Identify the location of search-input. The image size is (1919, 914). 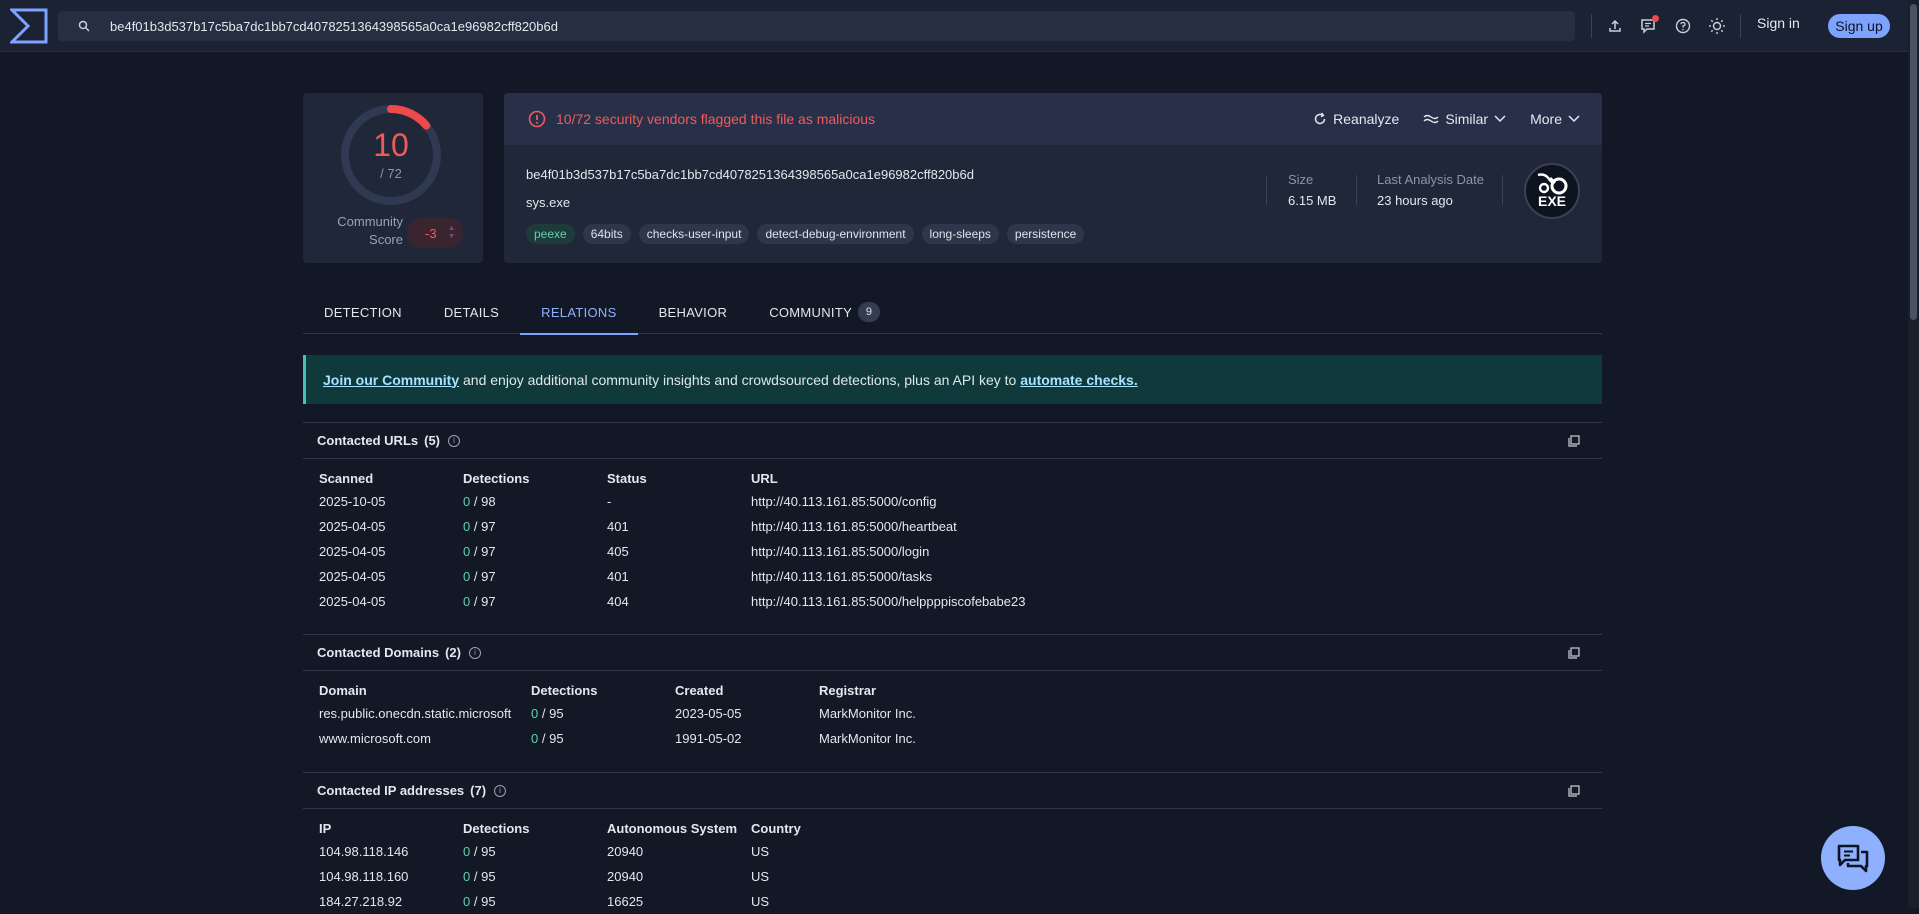
(810, 26).